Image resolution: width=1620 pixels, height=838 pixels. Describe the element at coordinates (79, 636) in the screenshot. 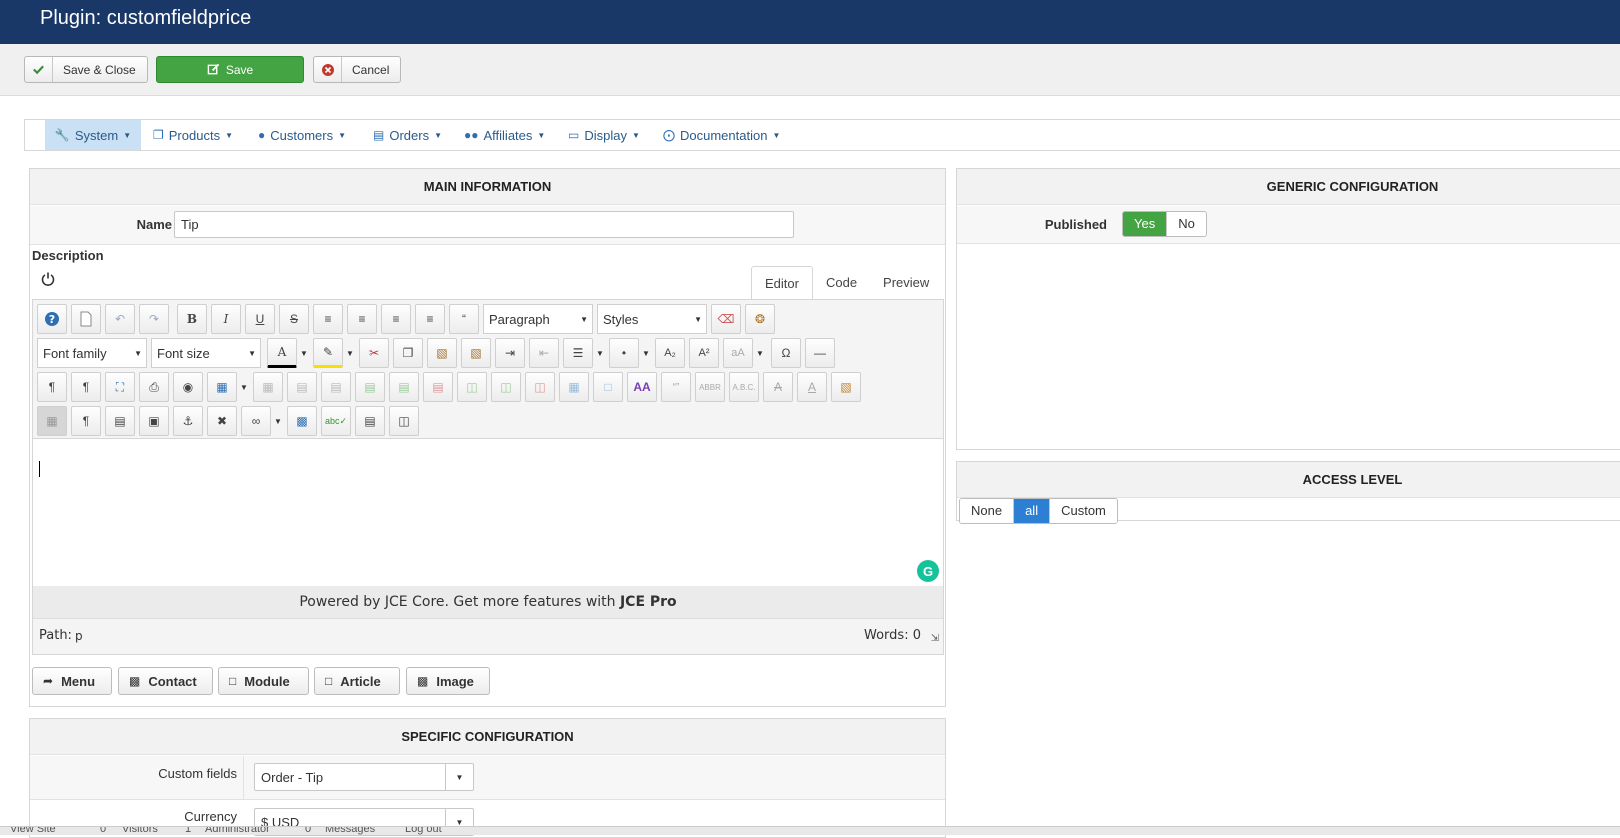

I see `path-value: p` at that location.